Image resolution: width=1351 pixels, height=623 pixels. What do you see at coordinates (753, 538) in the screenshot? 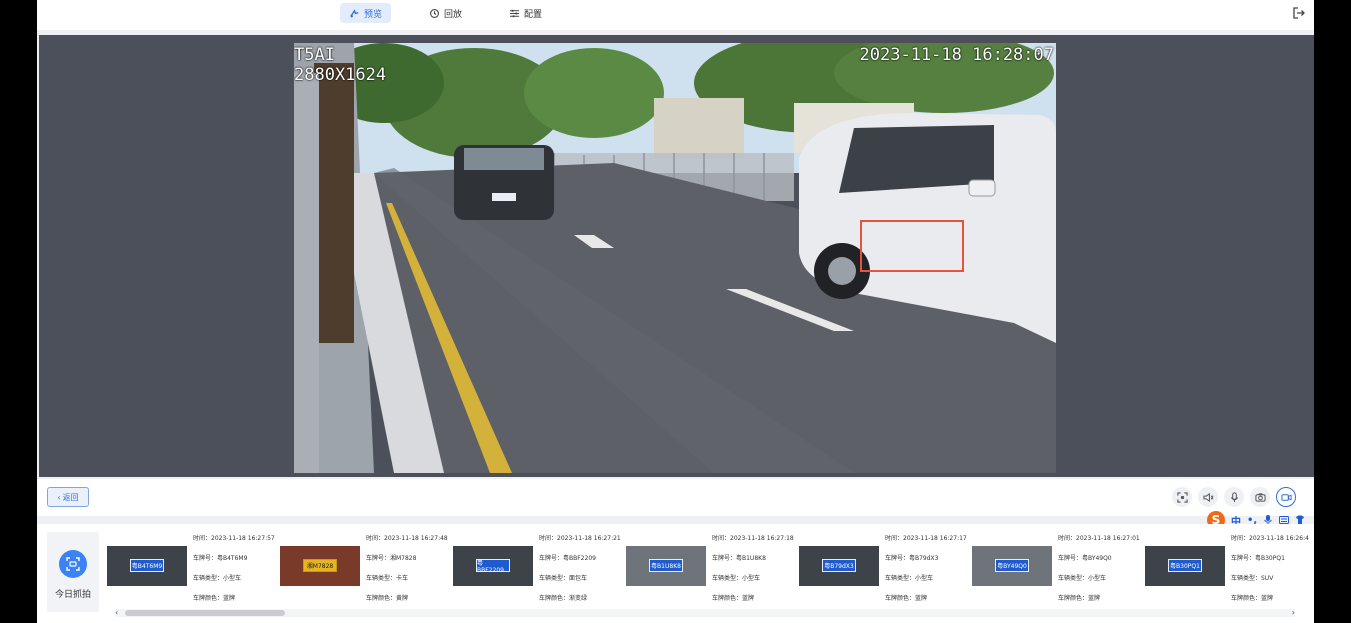
I see `capture-time: 时间：2023-11-18 16:27:18` at bounding box center [753, 538].